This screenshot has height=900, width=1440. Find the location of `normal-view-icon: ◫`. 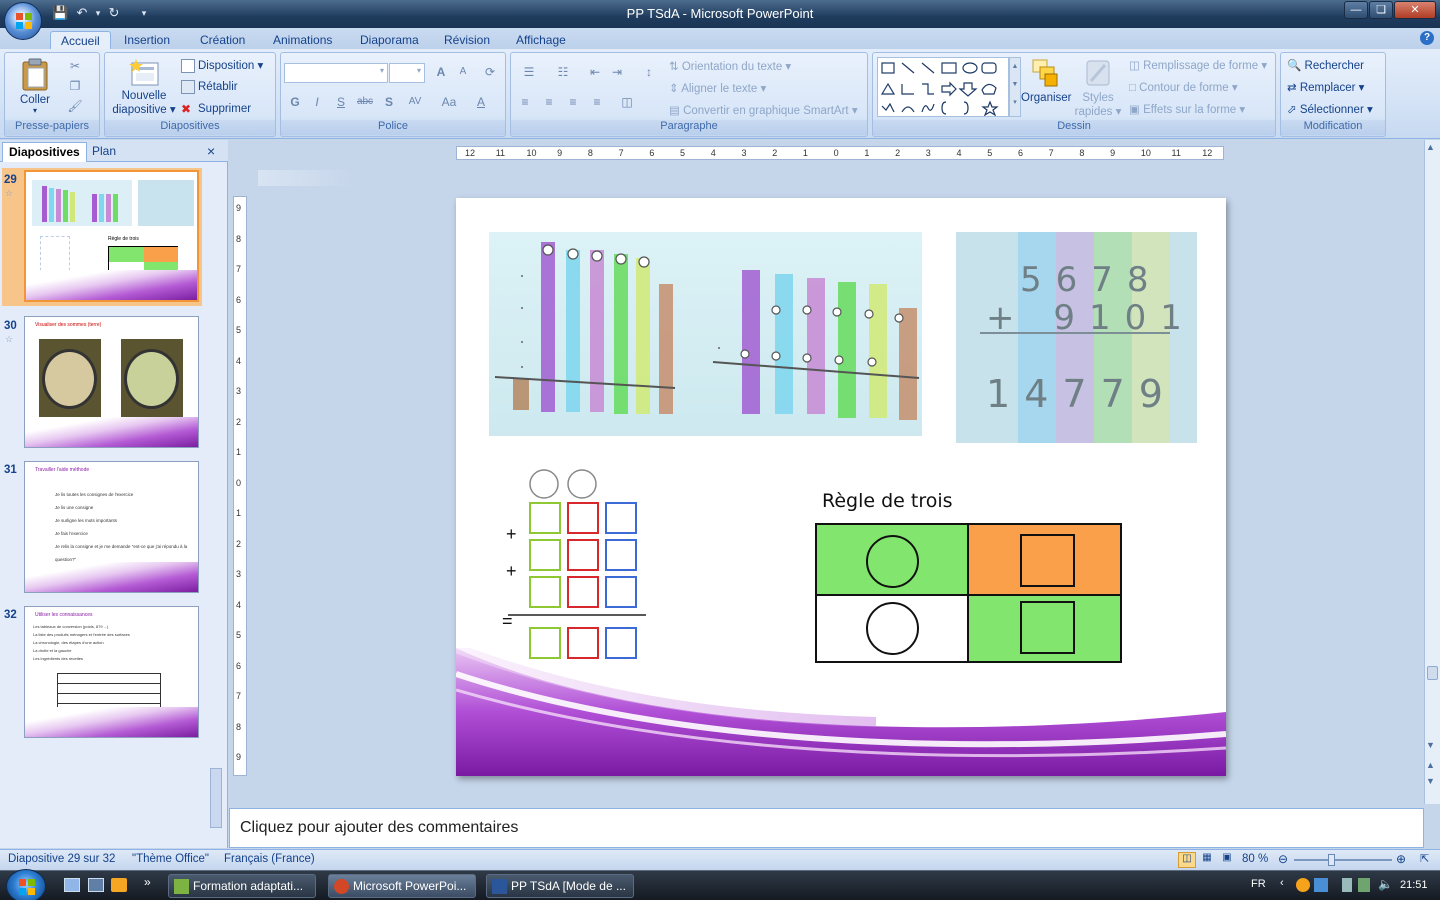

normal-view-icon: ◫ is located at coordinates (1187, 860).